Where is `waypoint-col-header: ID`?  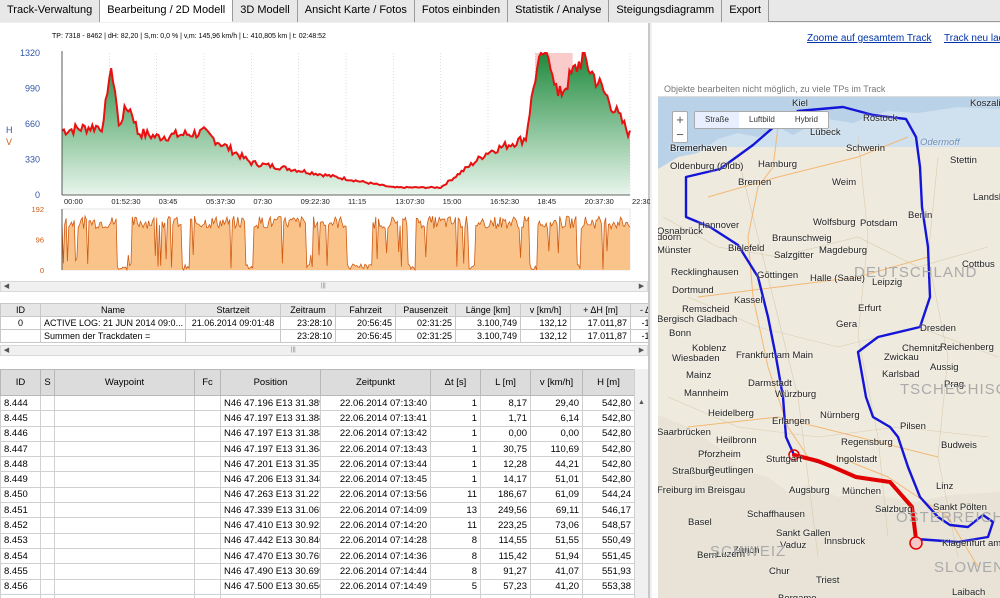 waypoint-col-header: ID is located at coordinates (20, 382).